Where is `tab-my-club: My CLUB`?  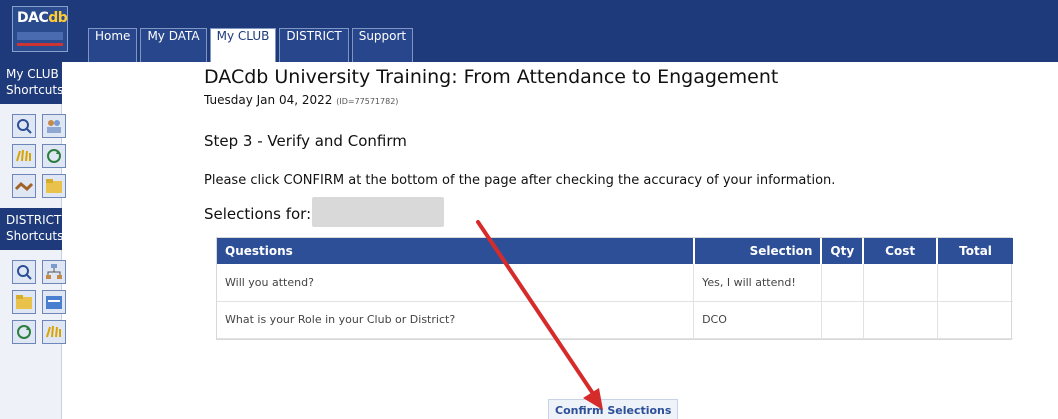
tab-my-club: My CLUB is located at coordinates (243, 45).